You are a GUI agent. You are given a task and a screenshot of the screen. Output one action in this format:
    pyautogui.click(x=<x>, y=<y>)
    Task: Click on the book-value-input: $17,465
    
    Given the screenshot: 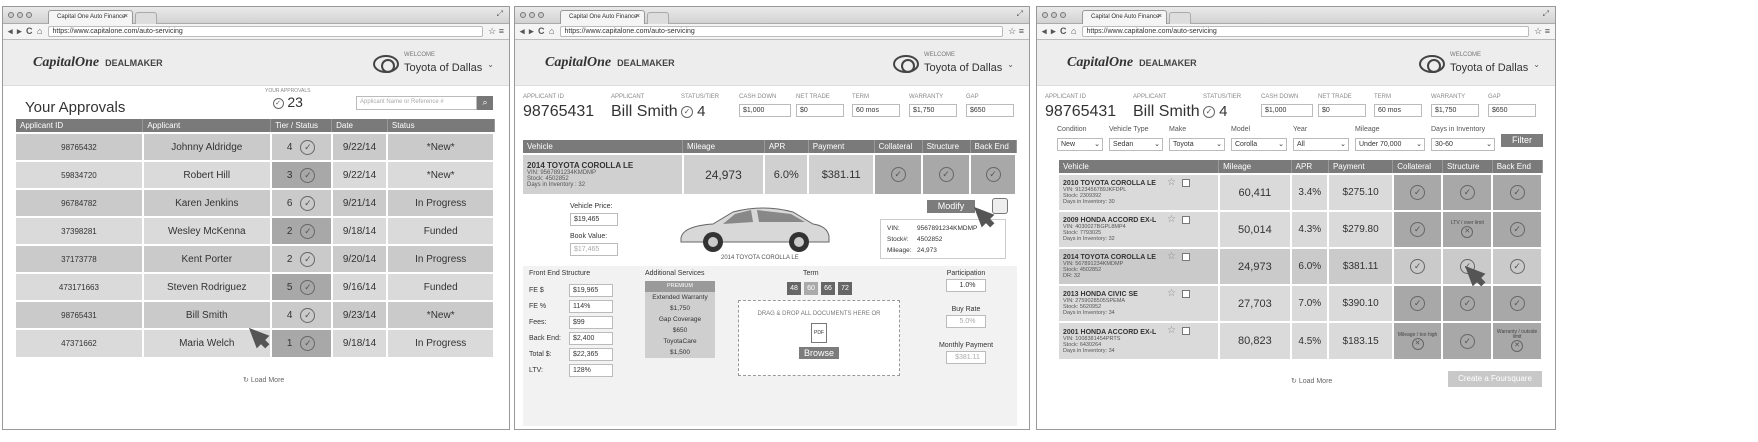 What is the action you would take?
    pyautogui.click(x=594, y=249)
    